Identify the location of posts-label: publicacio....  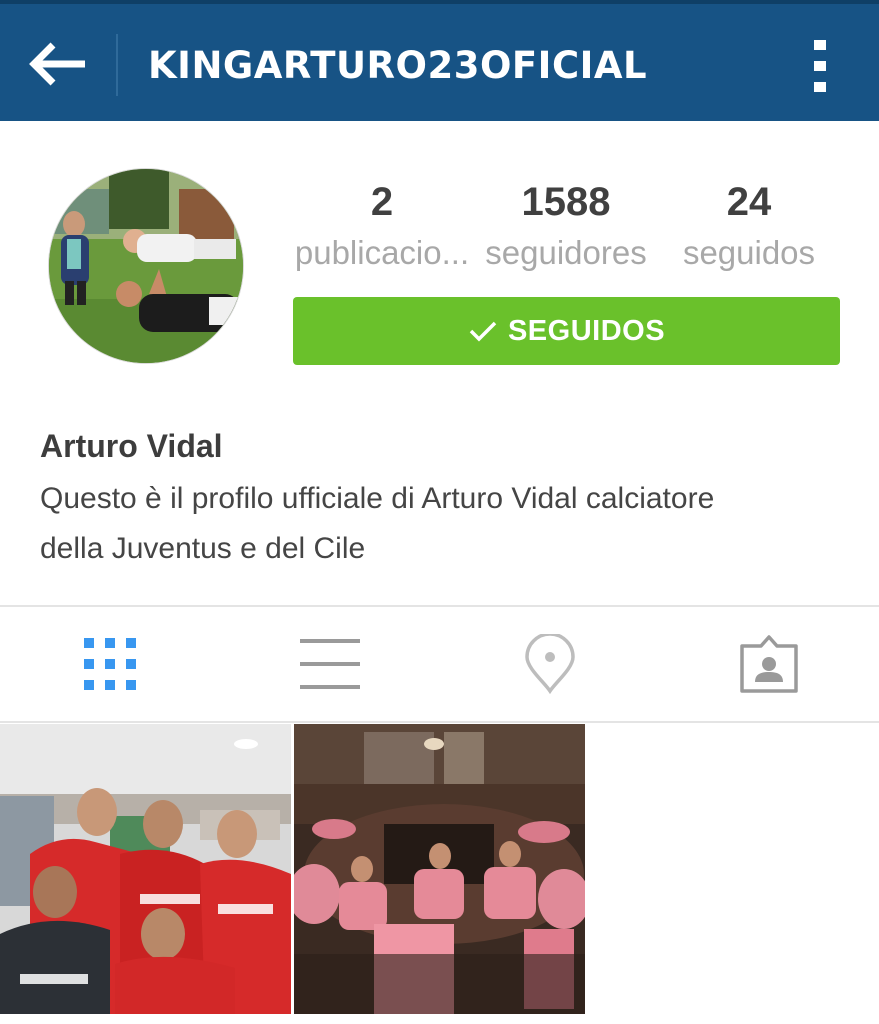
(382, 252).